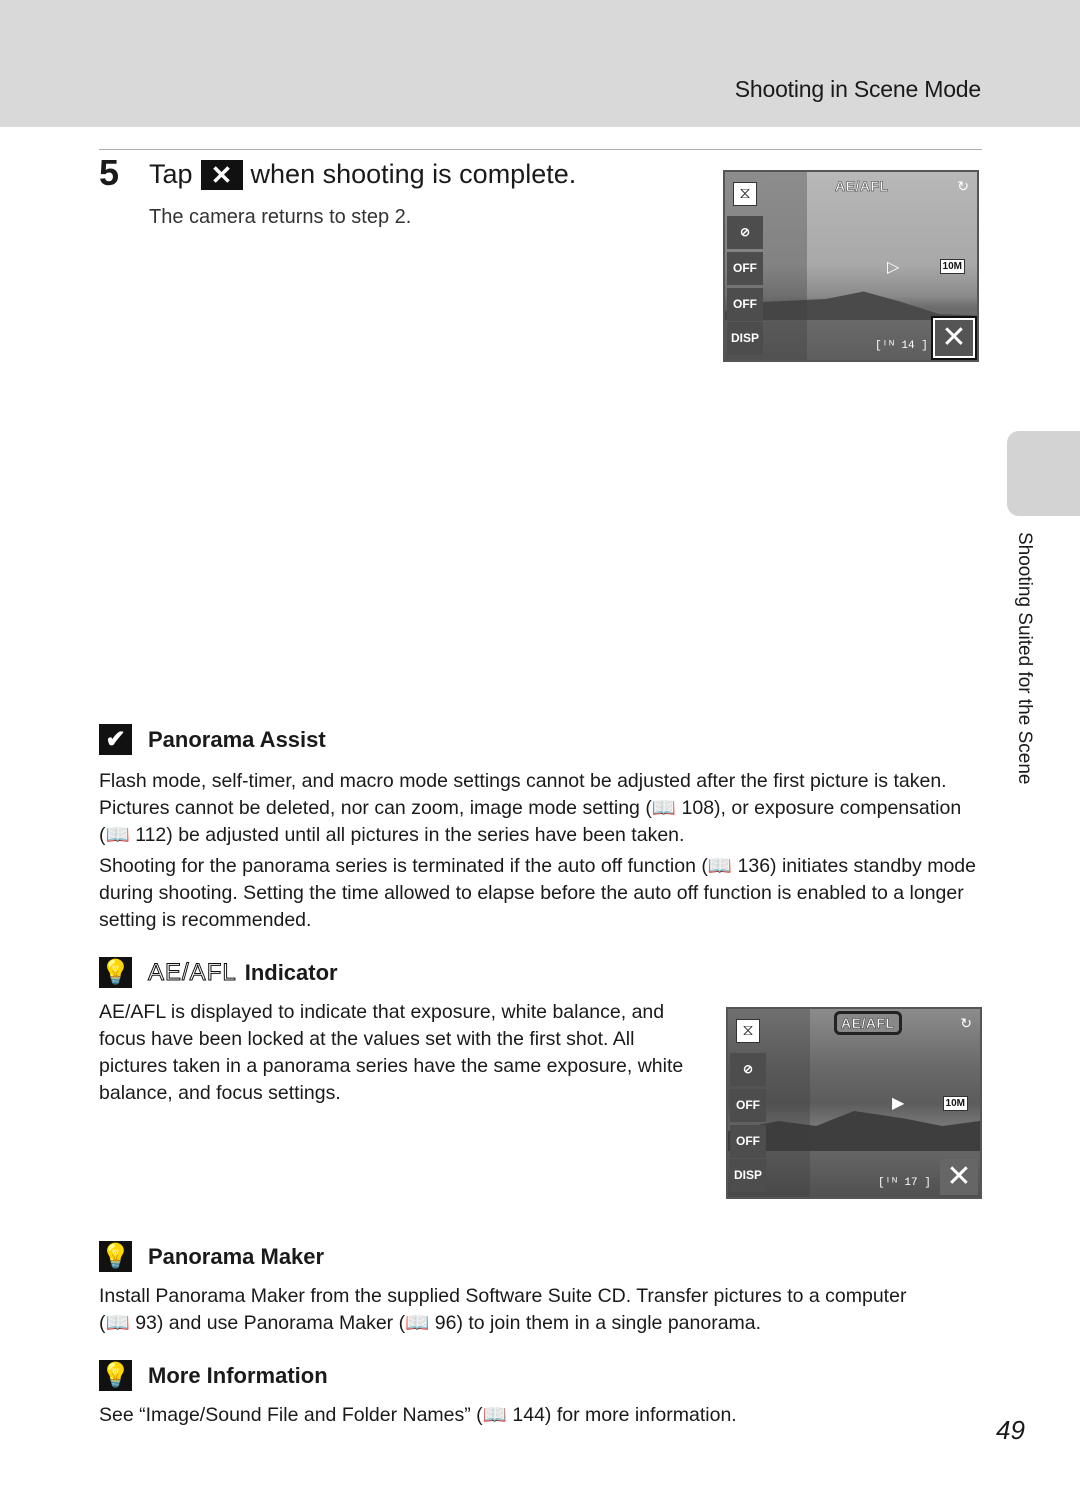 The width and height of the screenshot is (1080, 1486). What do you see at coordinates (898, 1103) in the screenshot?
I see `direction-arrow-icon: ▶` at bounding box center [898, 1103].